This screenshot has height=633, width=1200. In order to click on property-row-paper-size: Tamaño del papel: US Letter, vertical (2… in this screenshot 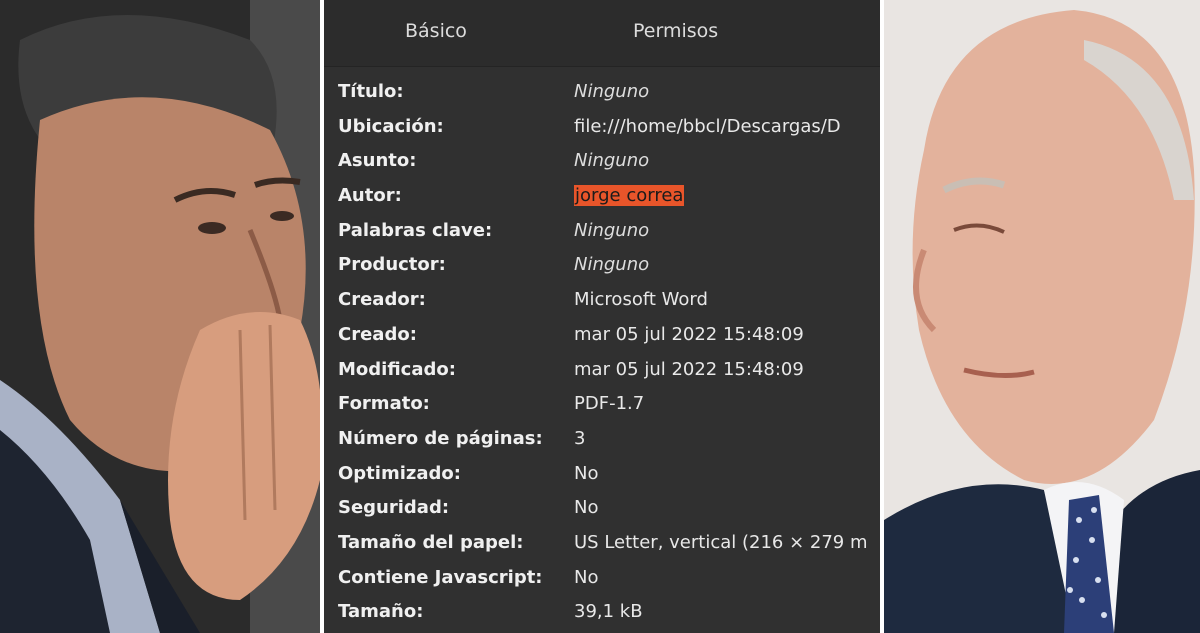, I will do `click(602, 544)`.